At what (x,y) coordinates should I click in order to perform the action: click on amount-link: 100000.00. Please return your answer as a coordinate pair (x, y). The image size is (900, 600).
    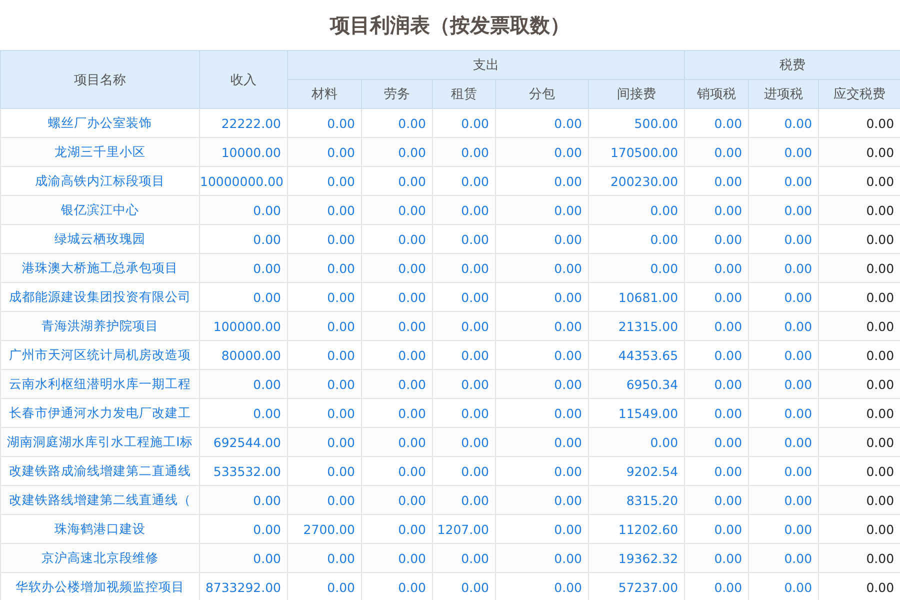
    Looking at the image, I should click on (244, 326).